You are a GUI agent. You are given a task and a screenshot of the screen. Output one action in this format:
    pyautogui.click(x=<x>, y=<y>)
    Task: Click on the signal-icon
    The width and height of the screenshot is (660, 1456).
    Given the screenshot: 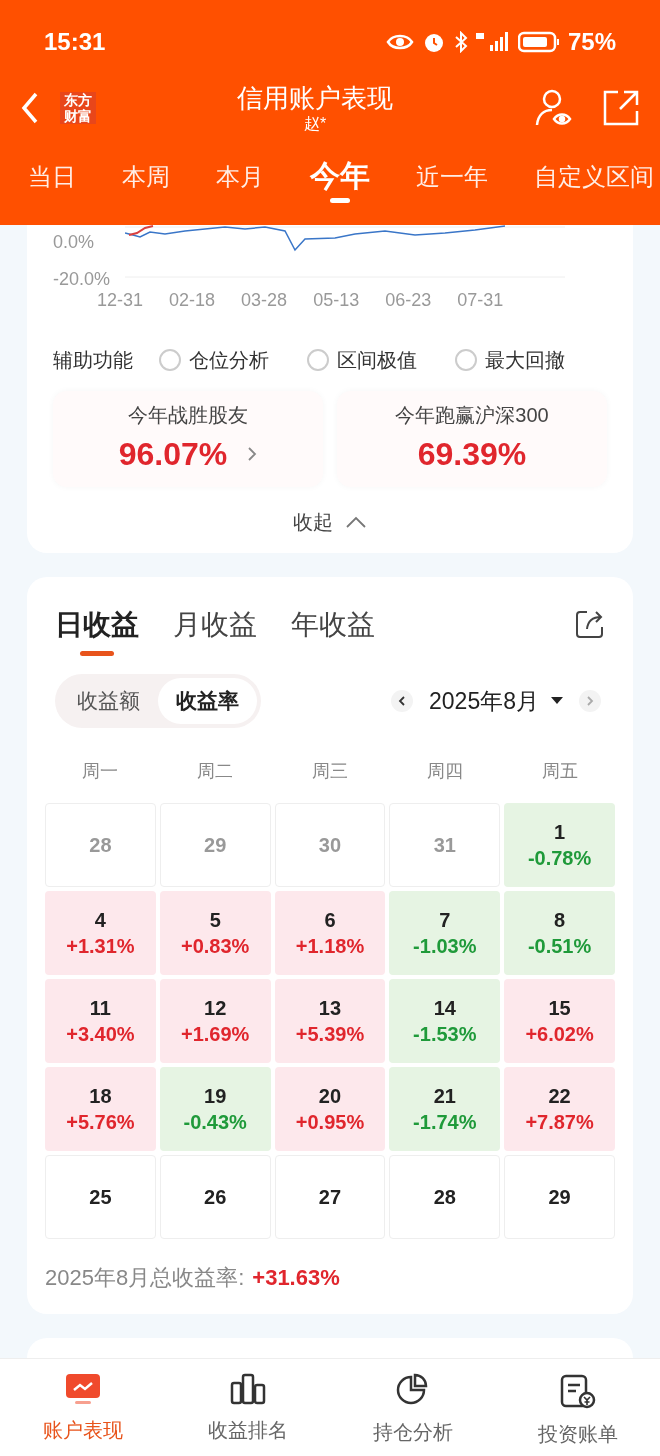 What is the action you would take?
    pyautogui.click(x=492, y=41)
    